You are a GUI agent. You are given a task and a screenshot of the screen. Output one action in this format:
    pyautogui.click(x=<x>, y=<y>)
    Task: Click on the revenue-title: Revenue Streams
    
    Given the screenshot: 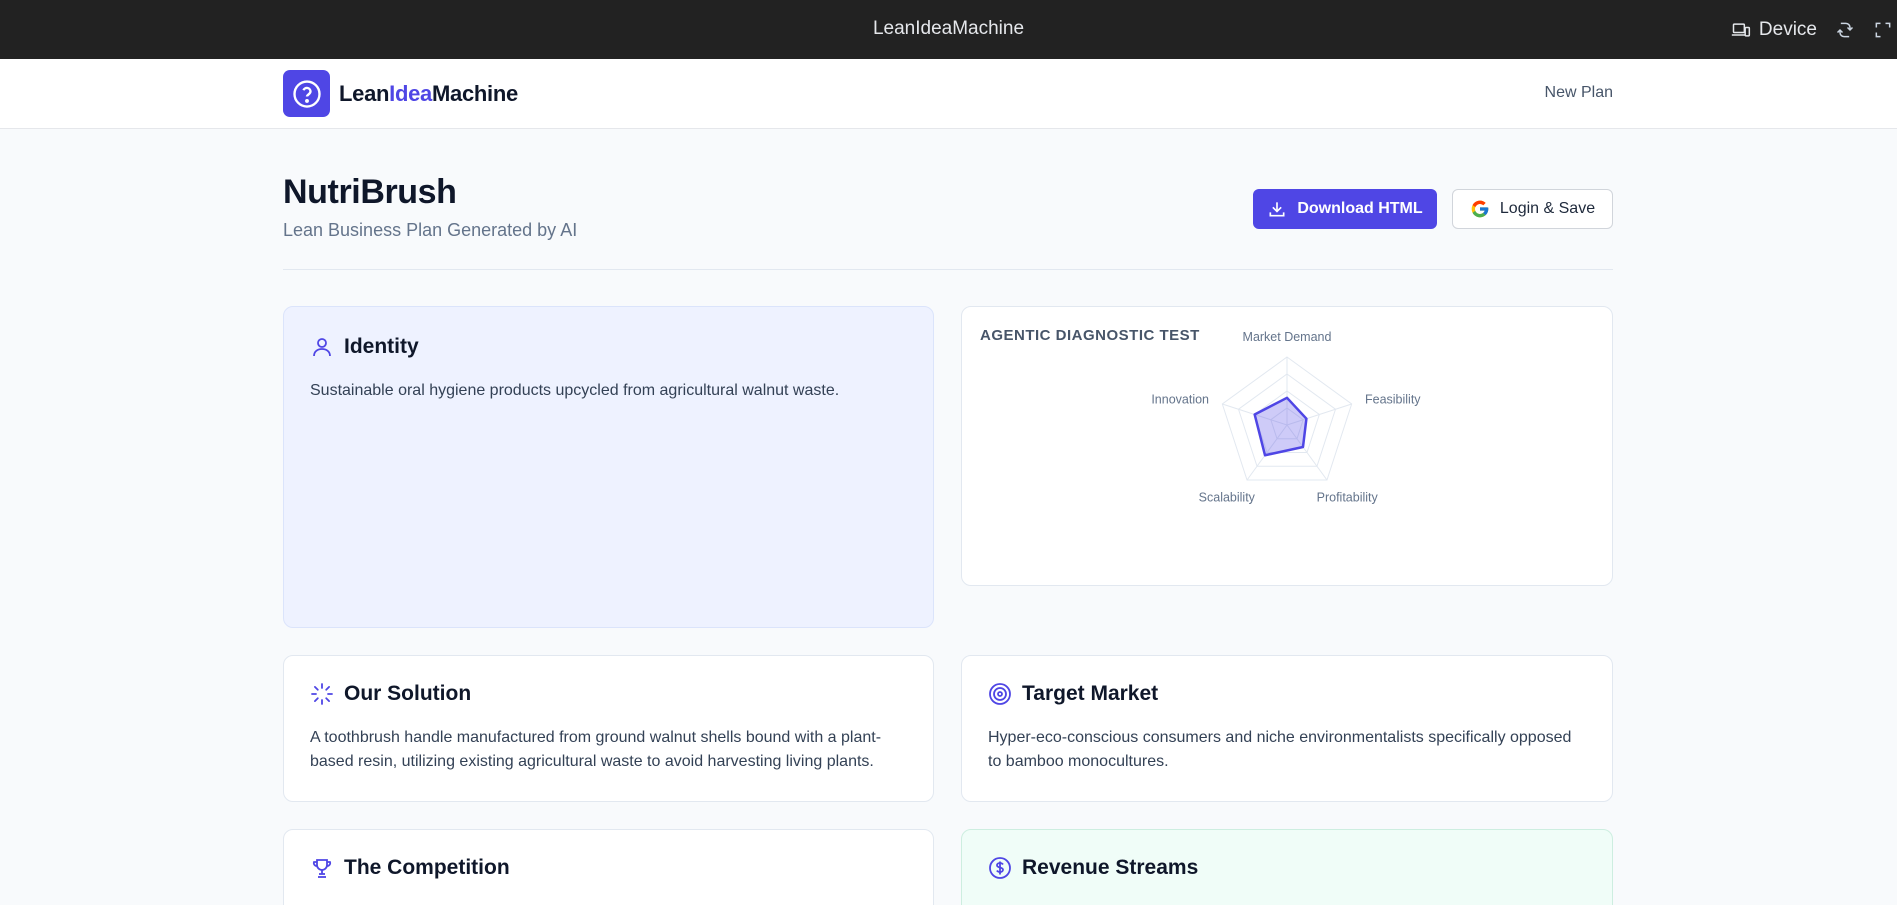 What is the action you would take?
    pyautogui.click(x=1110, y=867)
    